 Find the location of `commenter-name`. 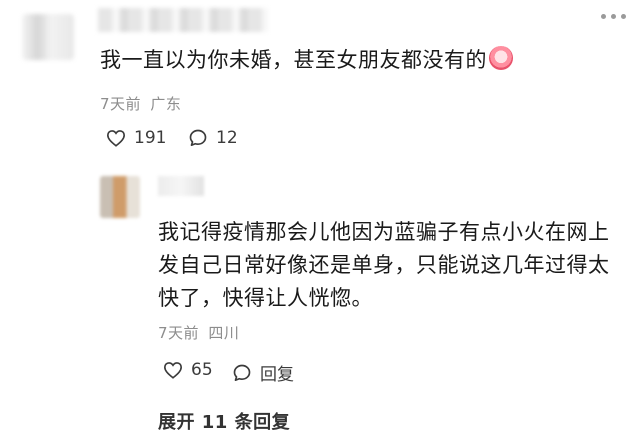

commenter-name is located at coordinates (183, 20).